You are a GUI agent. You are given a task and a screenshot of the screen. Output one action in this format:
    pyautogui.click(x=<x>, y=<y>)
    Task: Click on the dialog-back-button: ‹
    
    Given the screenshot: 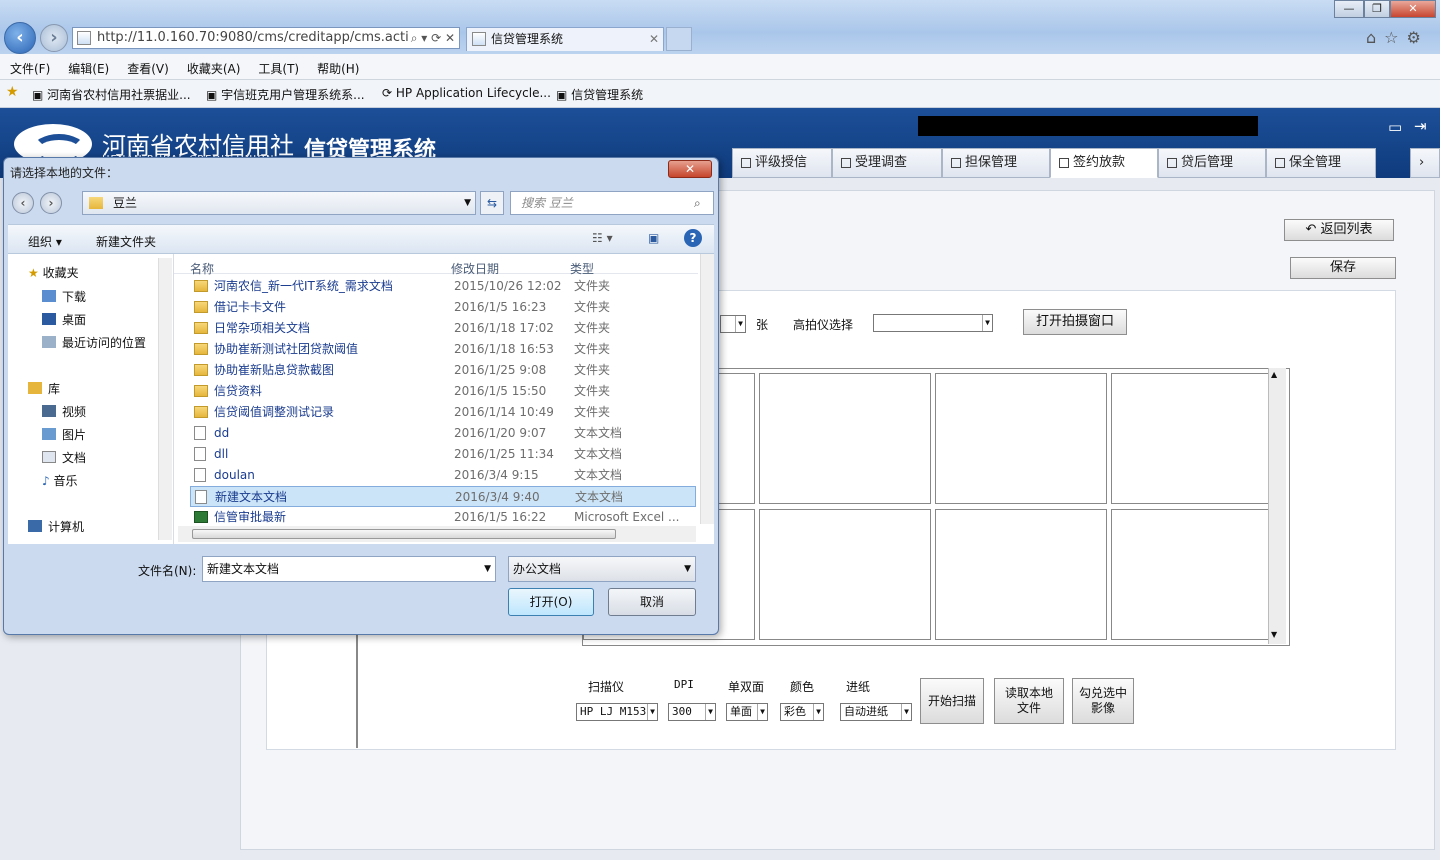 What is the action you would take?
    pyautogui.click(x=23, y=203)
    